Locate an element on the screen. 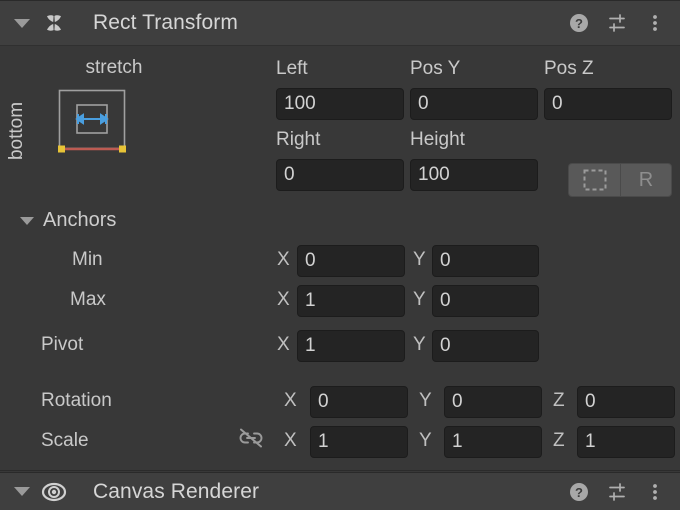 The height and width of the screenshot is (510, 680). axis-label-min-y: Y is located at coordinates (419, 259).